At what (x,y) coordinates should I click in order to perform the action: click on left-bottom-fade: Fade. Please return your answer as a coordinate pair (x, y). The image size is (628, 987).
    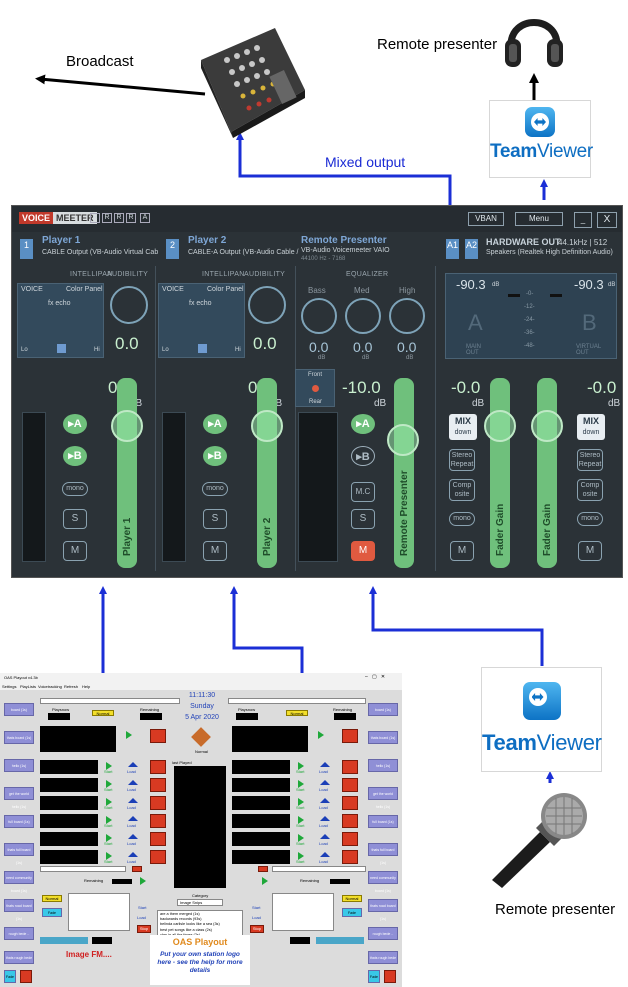
    Looking at the image, I should click on (52, 912).